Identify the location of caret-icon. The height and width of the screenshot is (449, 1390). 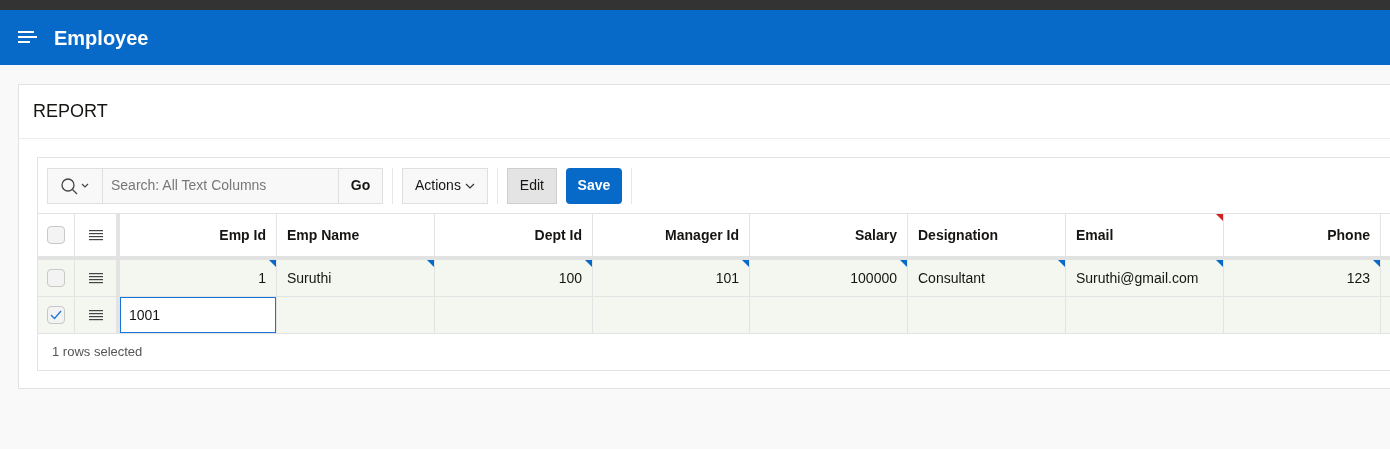
(469, 185).